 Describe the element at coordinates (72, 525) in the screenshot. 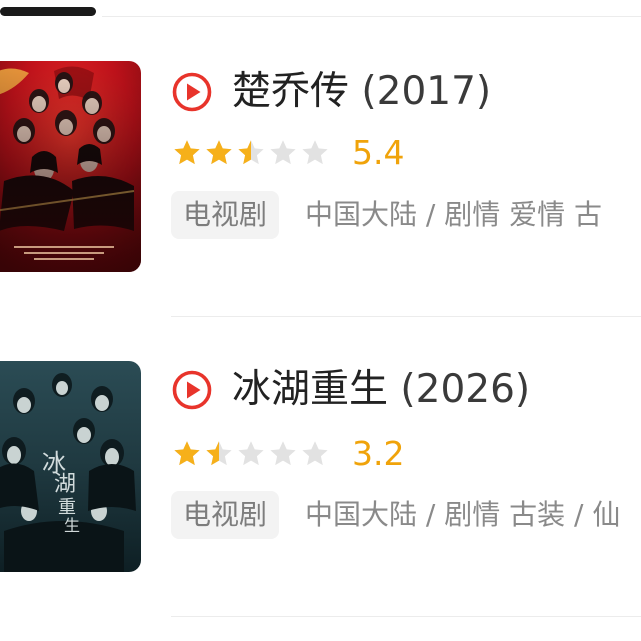

I see `svg-text: 生` at that location.